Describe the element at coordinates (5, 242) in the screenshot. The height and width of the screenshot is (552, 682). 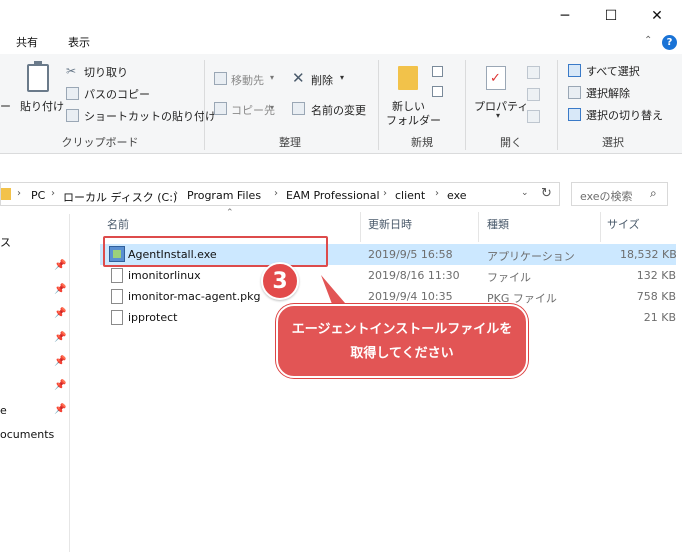
I see `nav-item: ス` at that location.